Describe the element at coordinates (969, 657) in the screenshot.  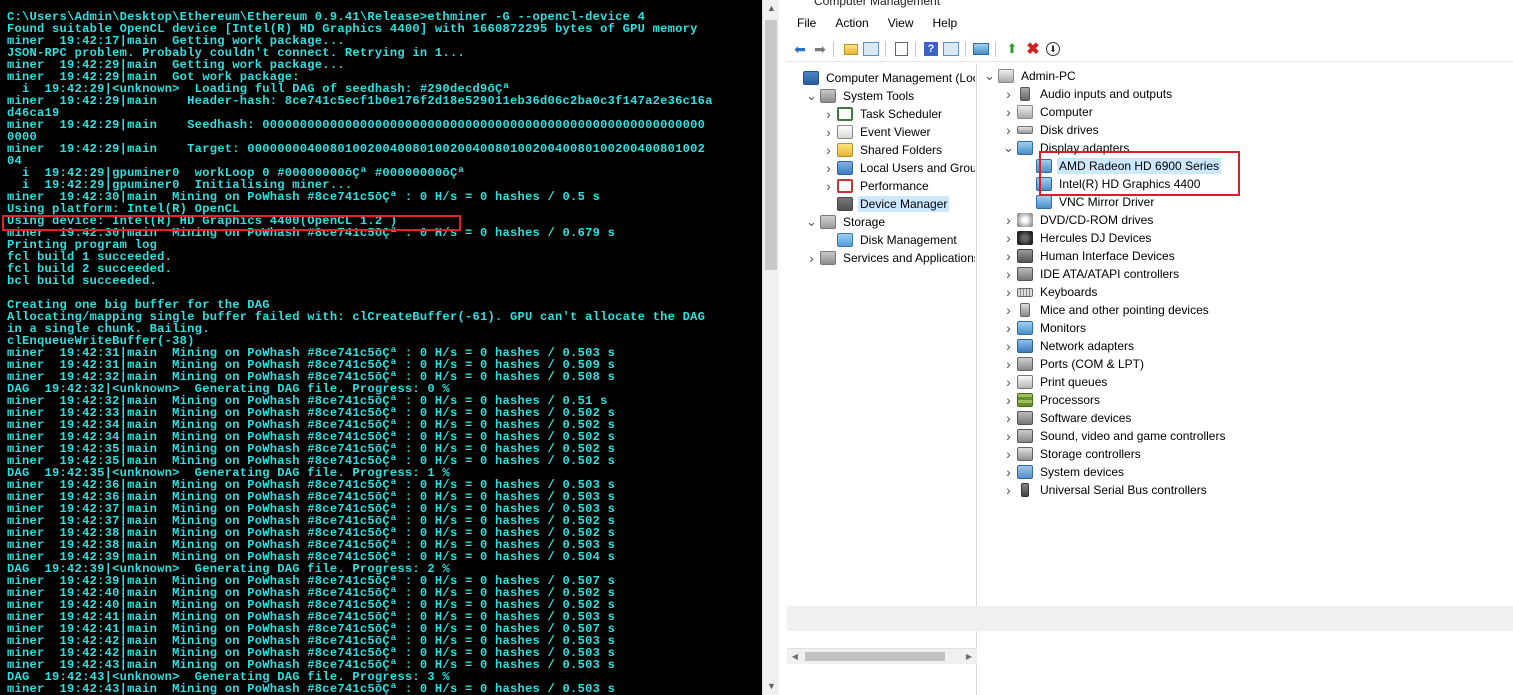
I see `scroll-right-icon: ▶` at that location.